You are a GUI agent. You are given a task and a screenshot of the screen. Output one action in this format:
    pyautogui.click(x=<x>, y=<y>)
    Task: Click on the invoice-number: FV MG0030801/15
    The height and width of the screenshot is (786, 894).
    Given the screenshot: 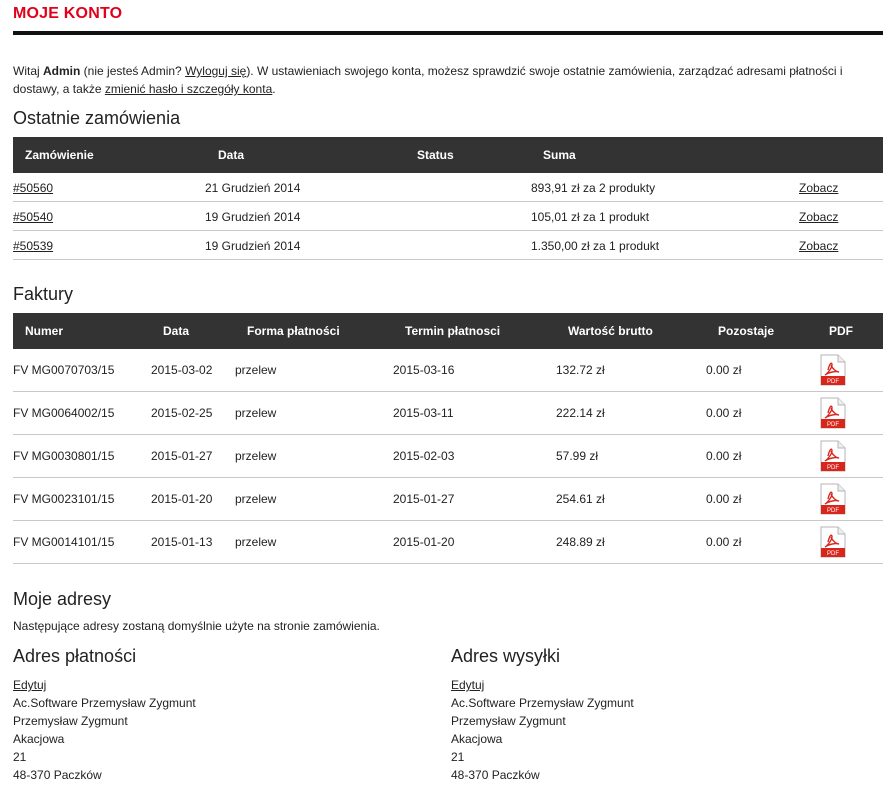 What is the action you would take?
    pyautogui.click(x=64, y=456)
    